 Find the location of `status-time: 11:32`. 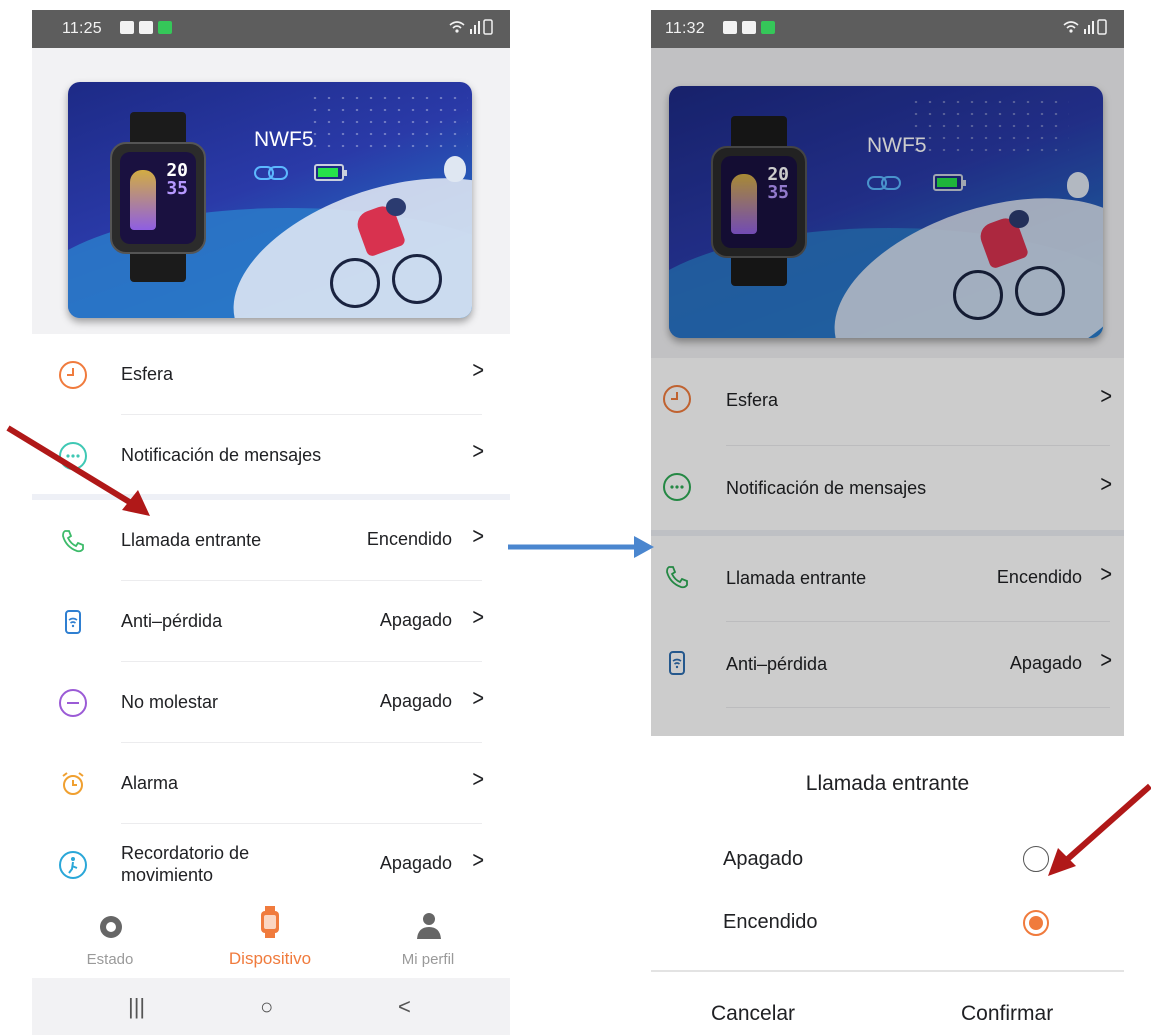

status-time: 11:32 is located at coordinates (685, 28).